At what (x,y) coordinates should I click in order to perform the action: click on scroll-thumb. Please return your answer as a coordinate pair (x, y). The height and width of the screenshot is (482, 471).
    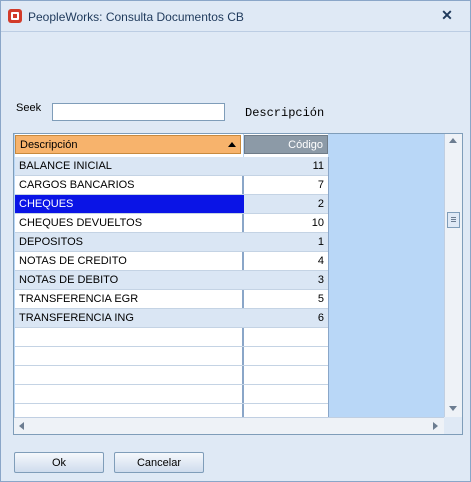
    Looking at the image, I should click on (453, 220).